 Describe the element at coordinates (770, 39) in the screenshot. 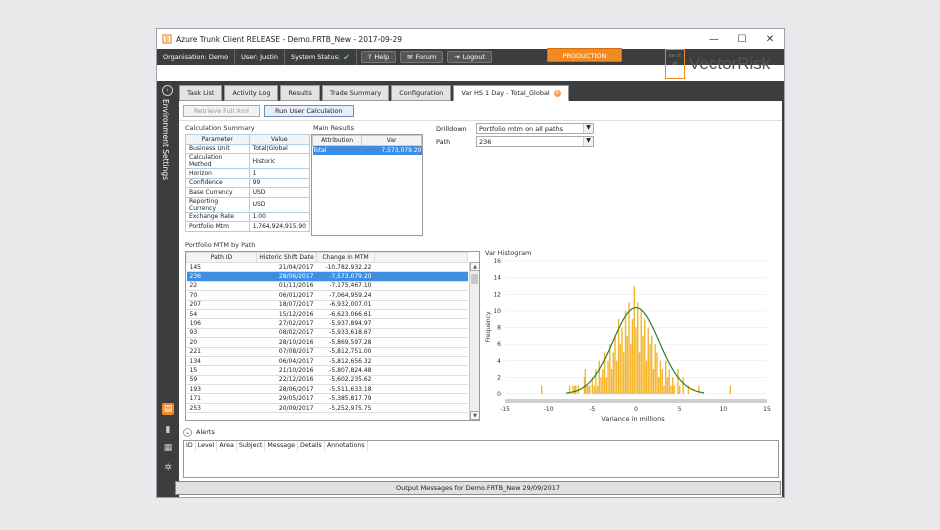

I see `close-icon: ✕` at that location.